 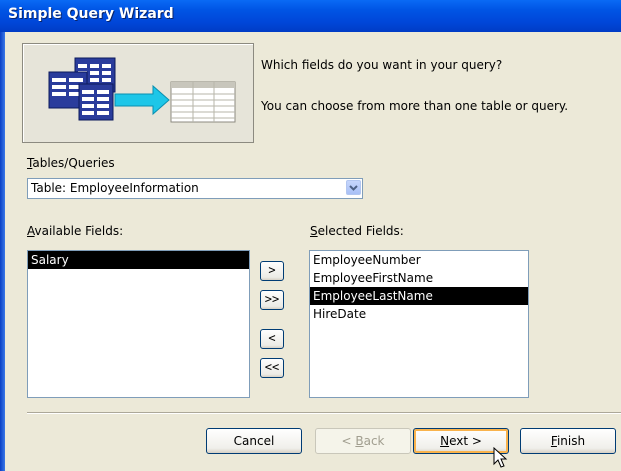 What do you see at coordinates (254, 441) in the screenshot?
I see `cancel-button: Cancel` at bounding box center [254, 441].